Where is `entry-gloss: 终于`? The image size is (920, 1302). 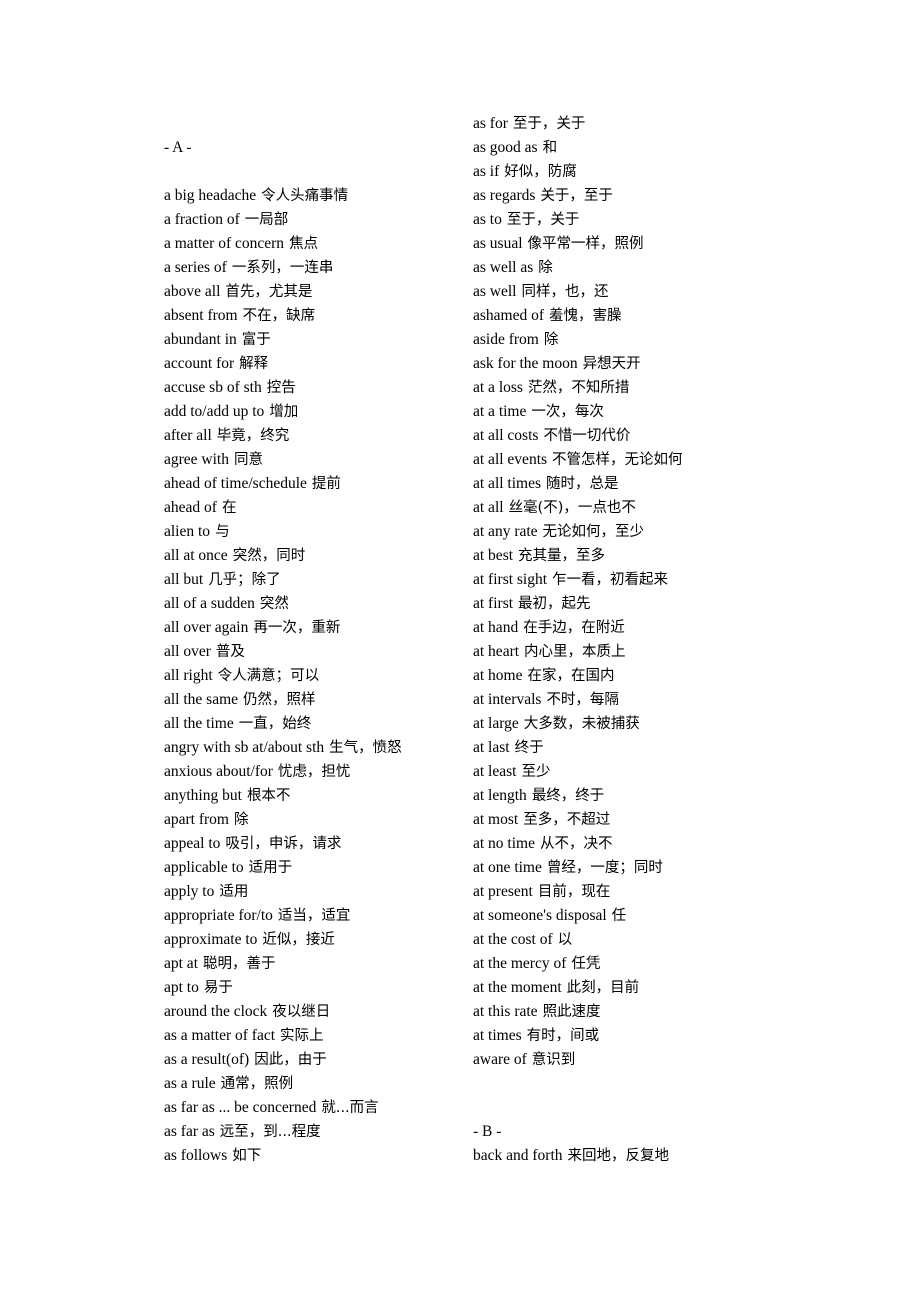
entry-gloss: 终于 is located at coordinates (529, 748).